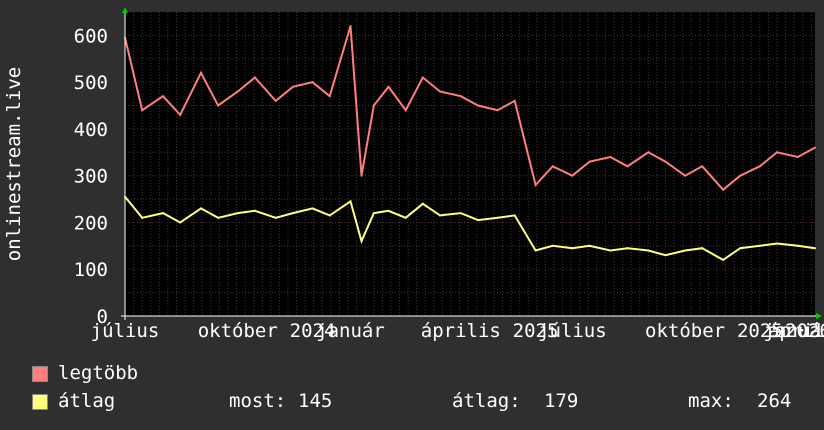  I want to click on stat-avg-label: átlag:, so click(486, 401).